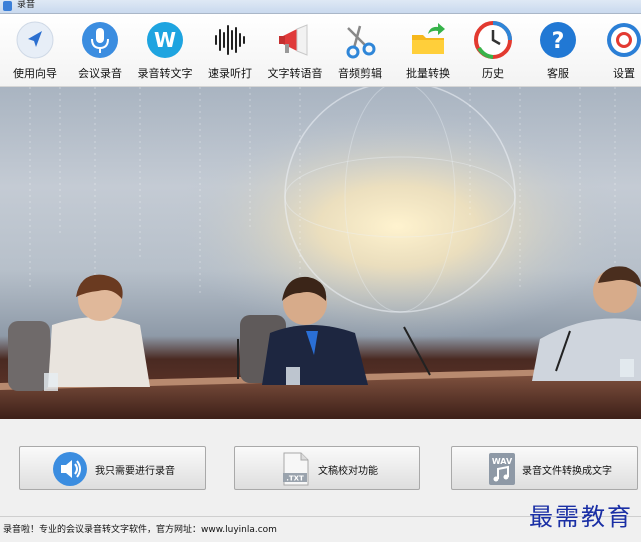 This screenshot has width=641, height=542. I want to click on svg-text: W, so click(165, 40).